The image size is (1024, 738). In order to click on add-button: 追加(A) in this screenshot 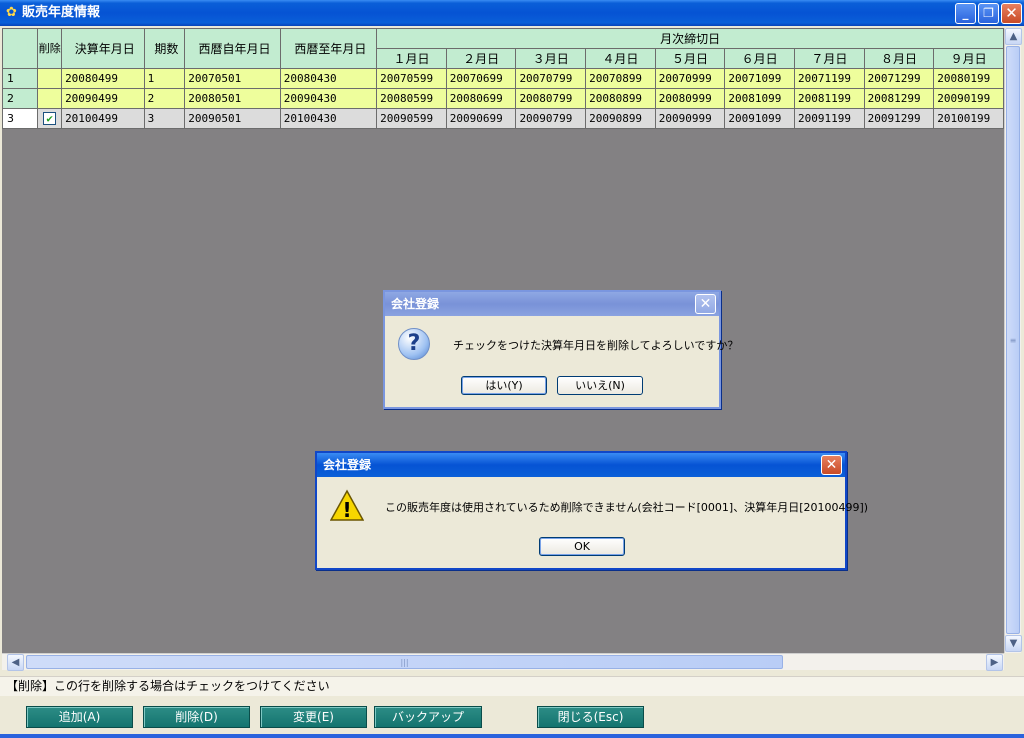, I will do `click(79, 717)`.